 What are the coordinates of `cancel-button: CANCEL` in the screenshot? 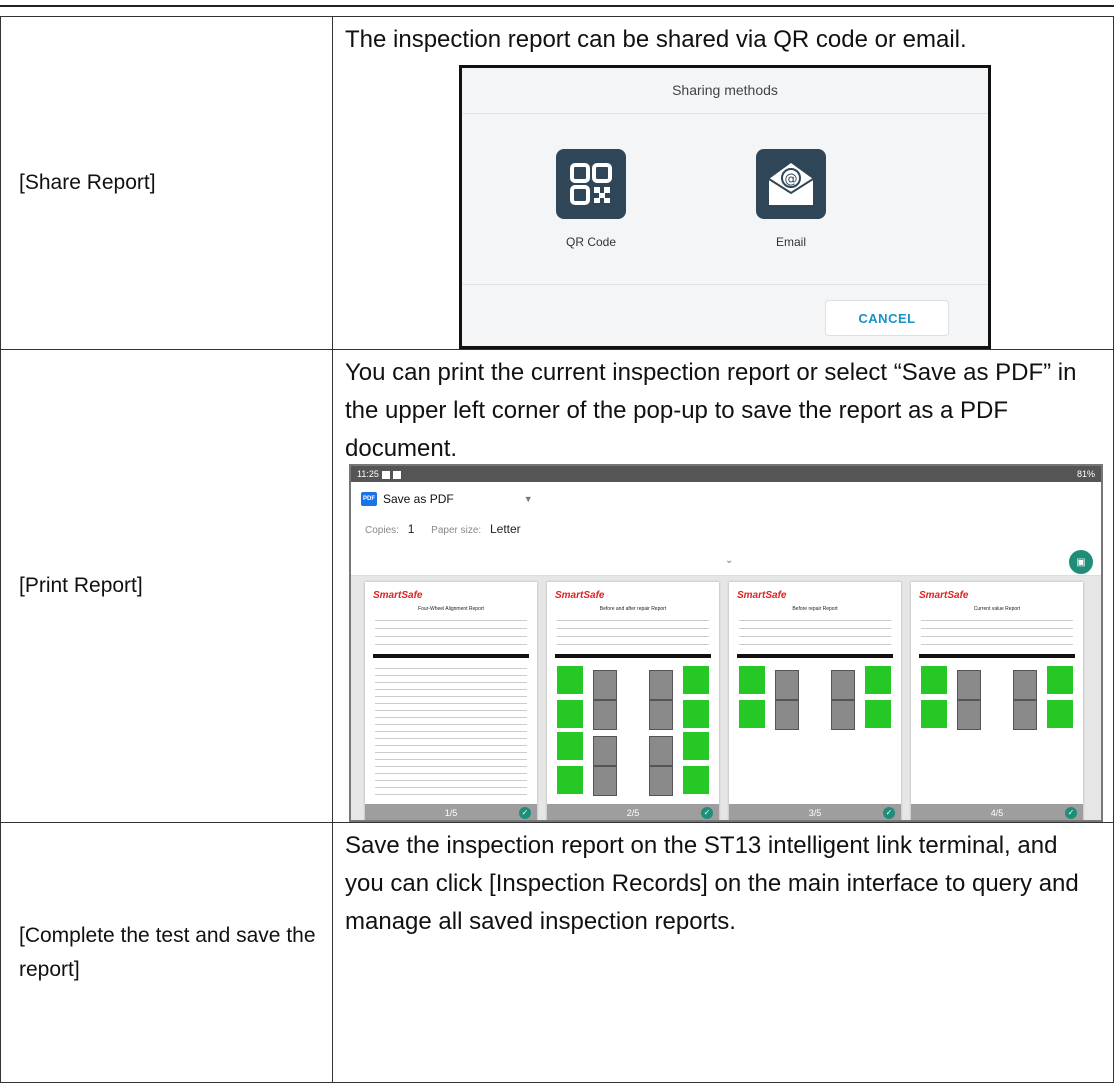 It's located at (887, 318).